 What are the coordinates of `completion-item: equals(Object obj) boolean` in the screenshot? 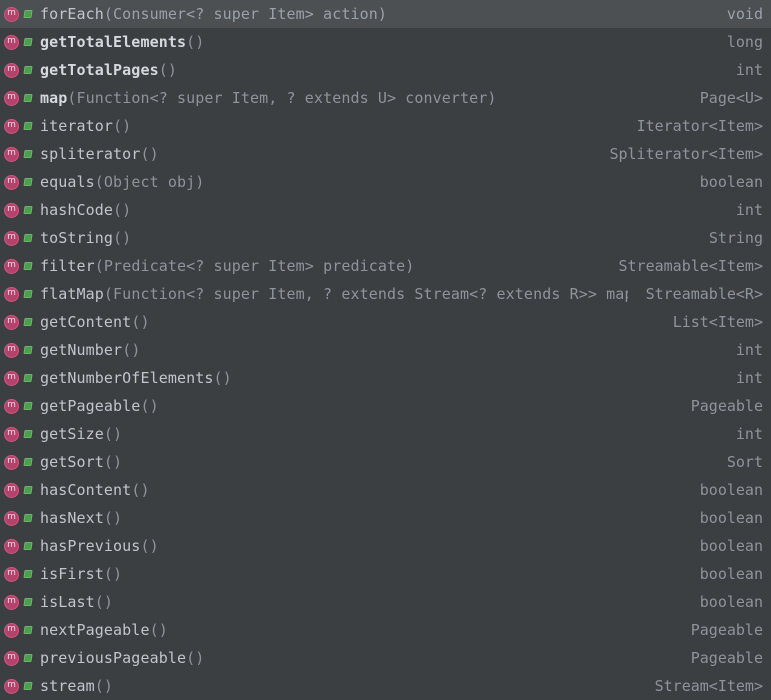 It's located at (385, 182).